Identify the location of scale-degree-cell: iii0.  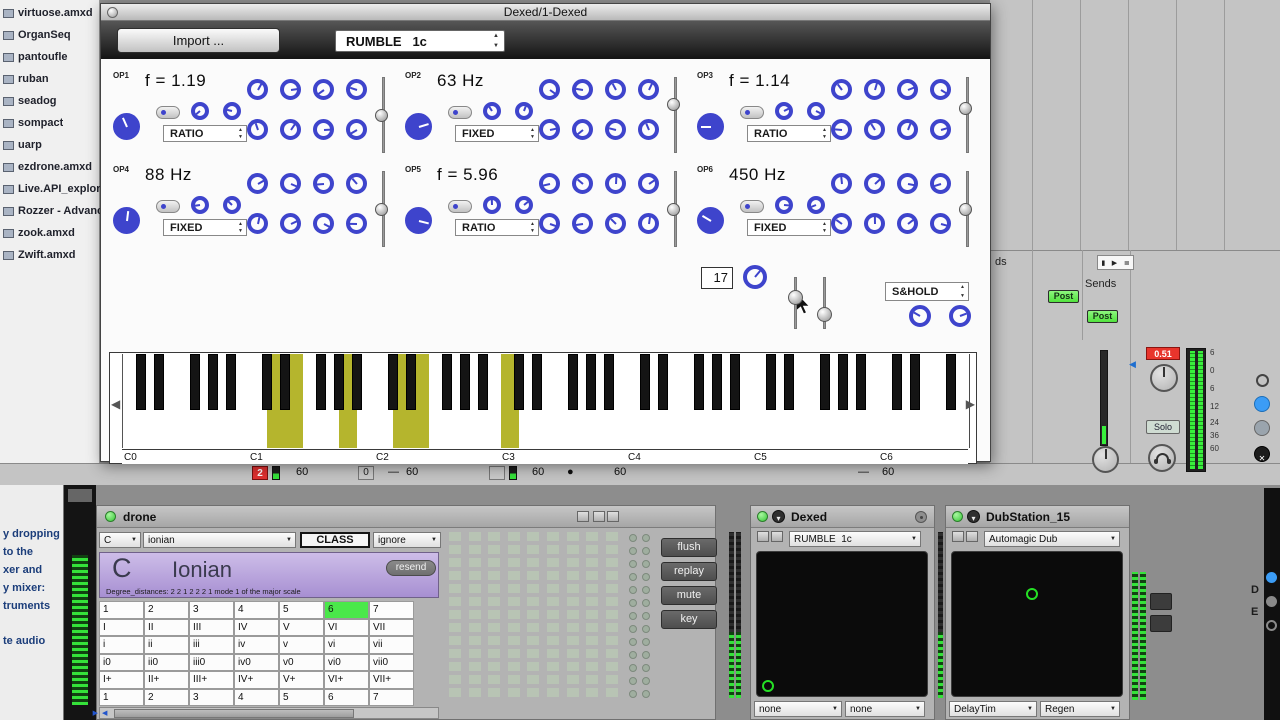
(211, 662).